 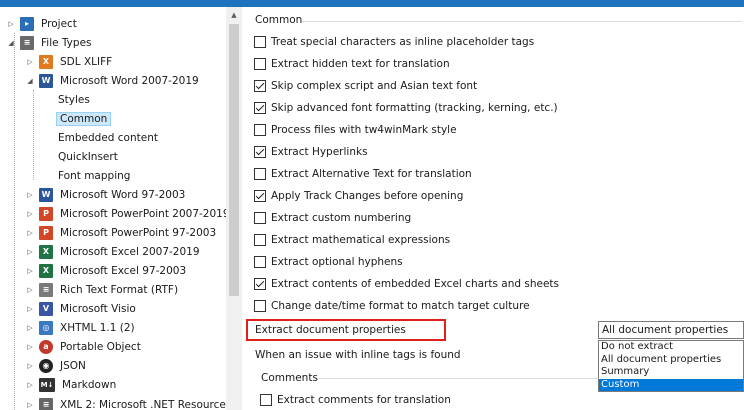 I want to click on option-label: Extract custom numbering, so click(x=341, y=218).